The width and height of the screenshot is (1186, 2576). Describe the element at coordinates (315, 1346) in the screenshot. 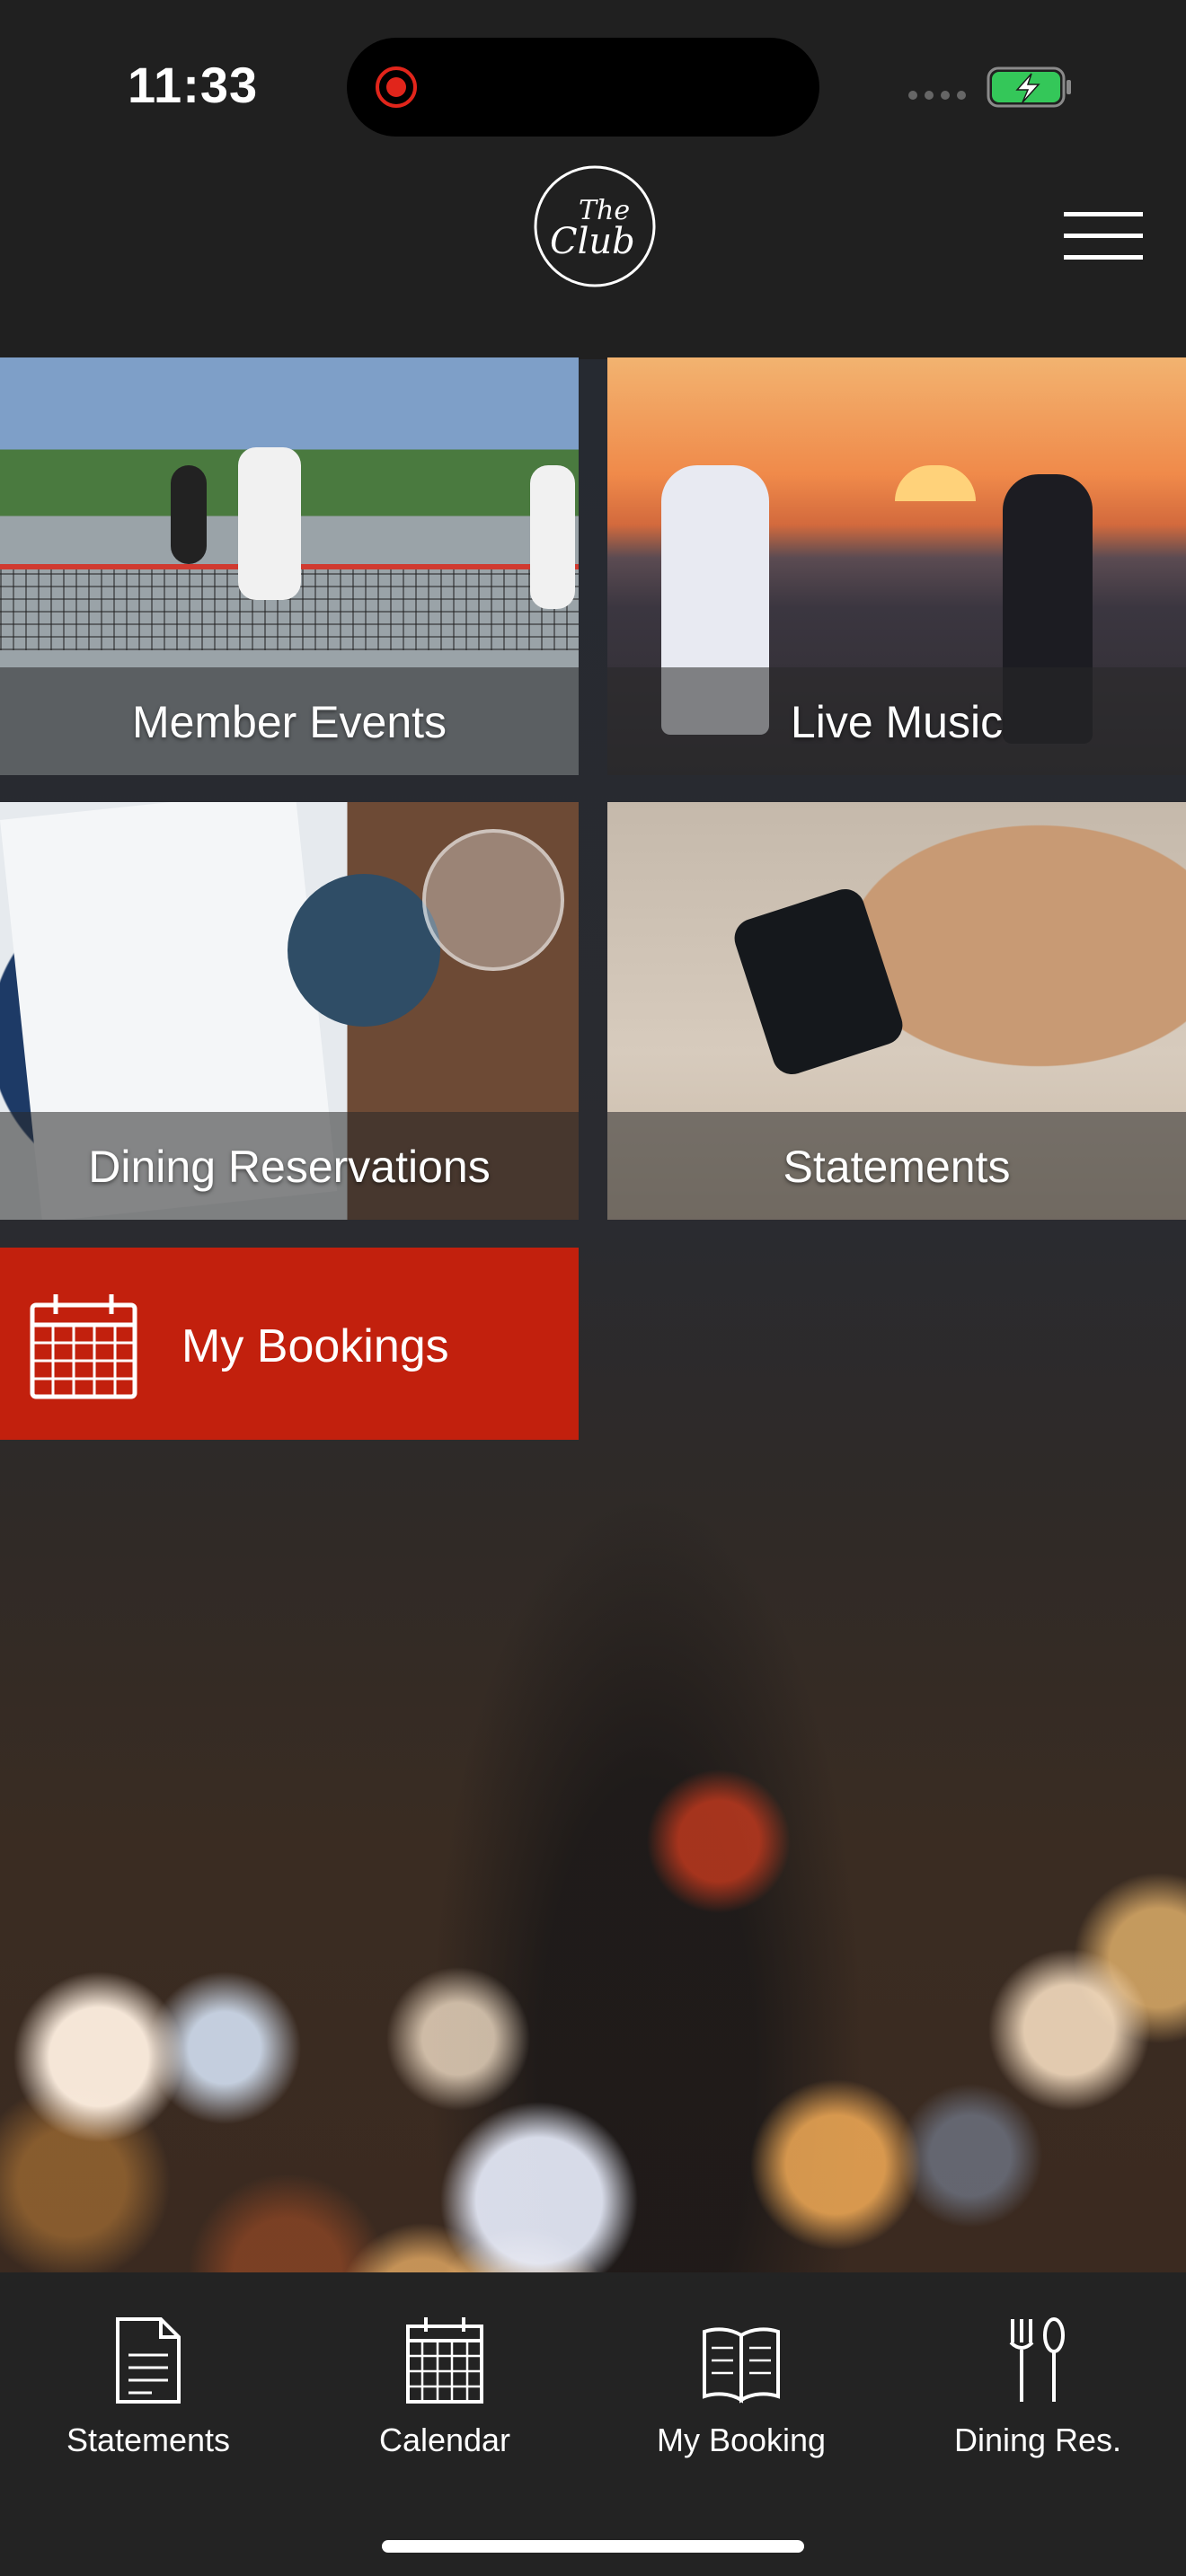

I see `my-bookings-label: My Bookings` at that location.